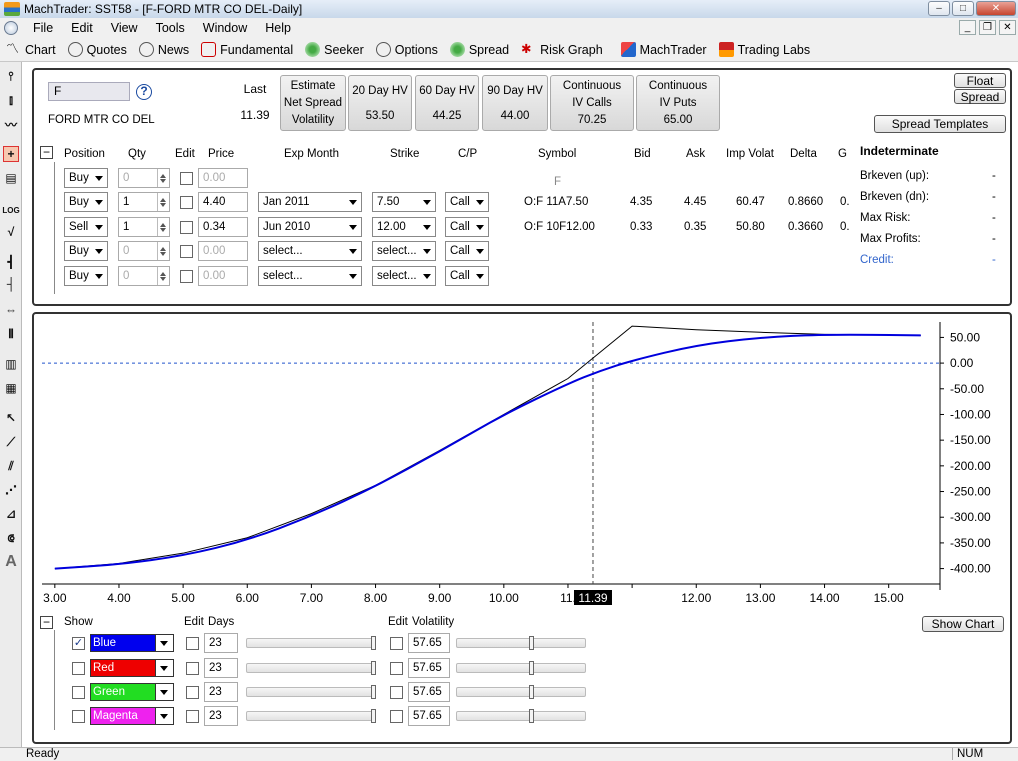  I want to click on leg-exp-month-select: Jun 2010, so click(310, 227).